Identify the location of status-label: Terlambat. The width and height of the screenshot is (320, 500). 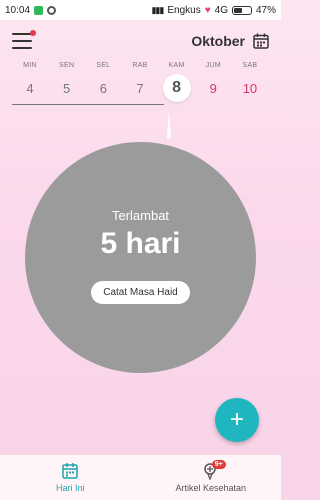
(140, 215).